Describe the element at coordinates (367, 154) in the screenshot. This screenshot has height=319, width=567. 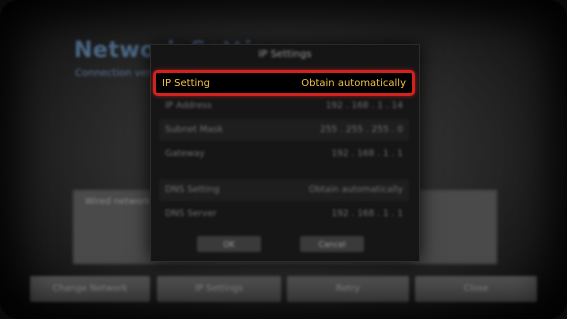
I see `gateway-value: 192 . 168 . 1 . 1` at that location.